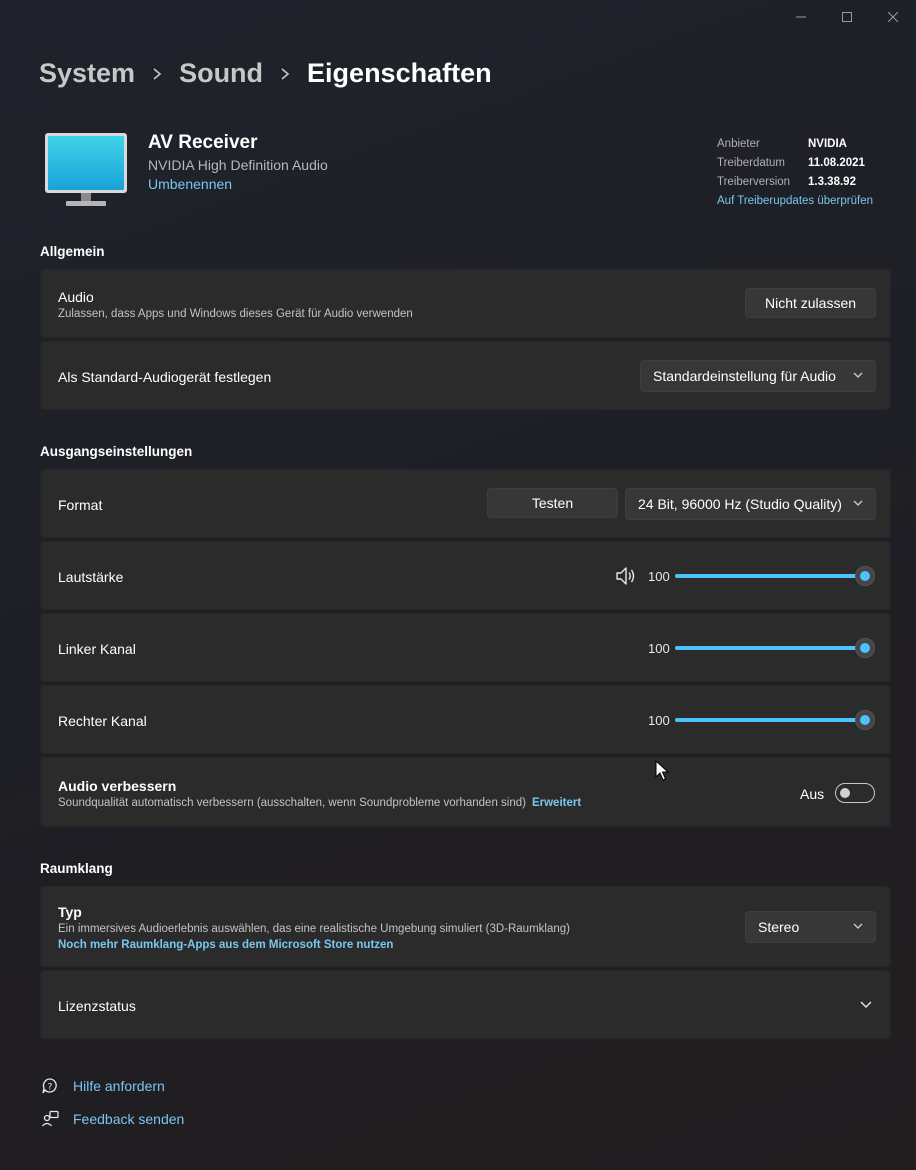 The height and width of the screenshot is (1170, 916). What do you see at coordinates (659, 576) in the screenshot?
I see `volume-value: 100` at bounding box center [659, 576].